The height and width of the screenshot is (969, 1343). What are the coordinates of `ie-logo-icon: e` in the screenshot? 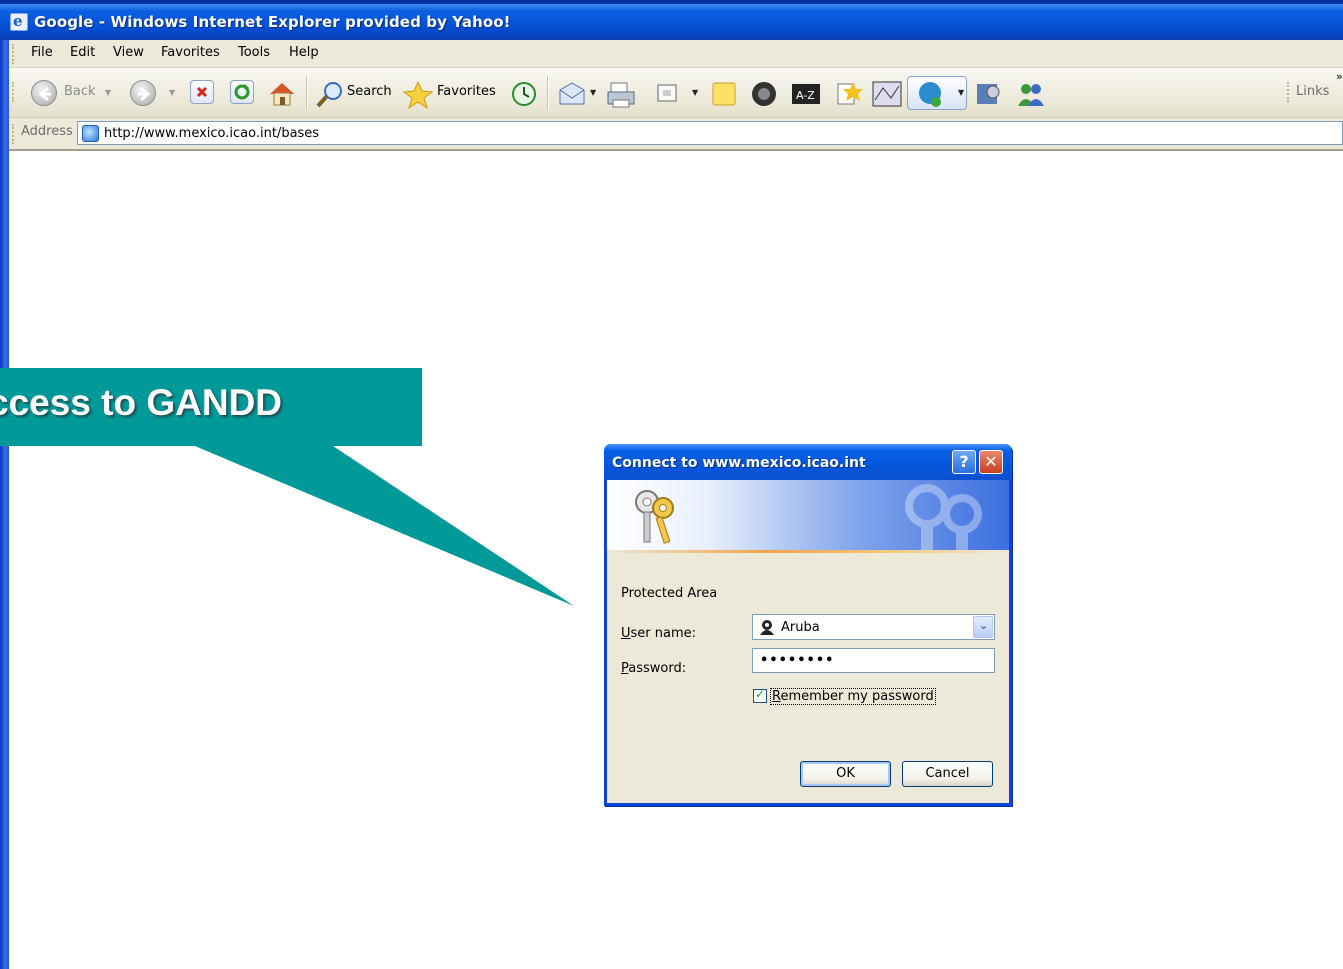 It's located at (19, 21).